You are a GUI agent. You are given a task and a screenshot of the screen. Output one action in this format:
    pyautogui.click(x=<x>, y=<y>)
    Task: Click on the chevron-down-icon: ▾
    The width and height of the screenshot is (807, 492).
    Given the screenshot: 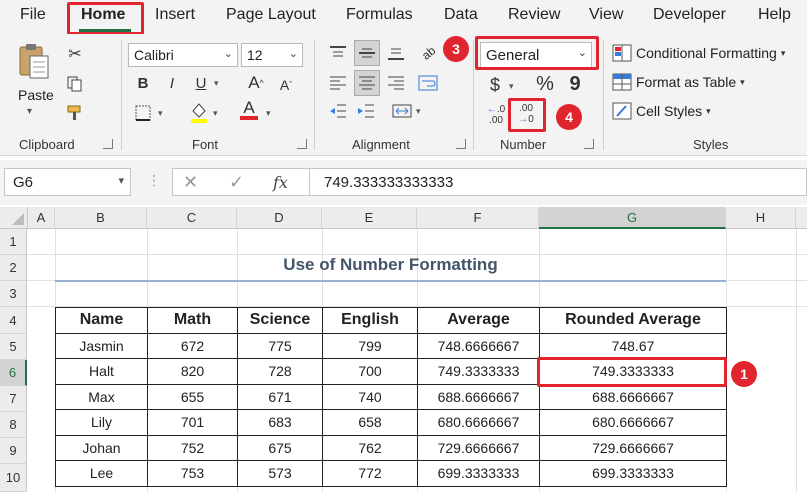 What is the action you would take?
    pyautogui.click(x=121, y=180)
    